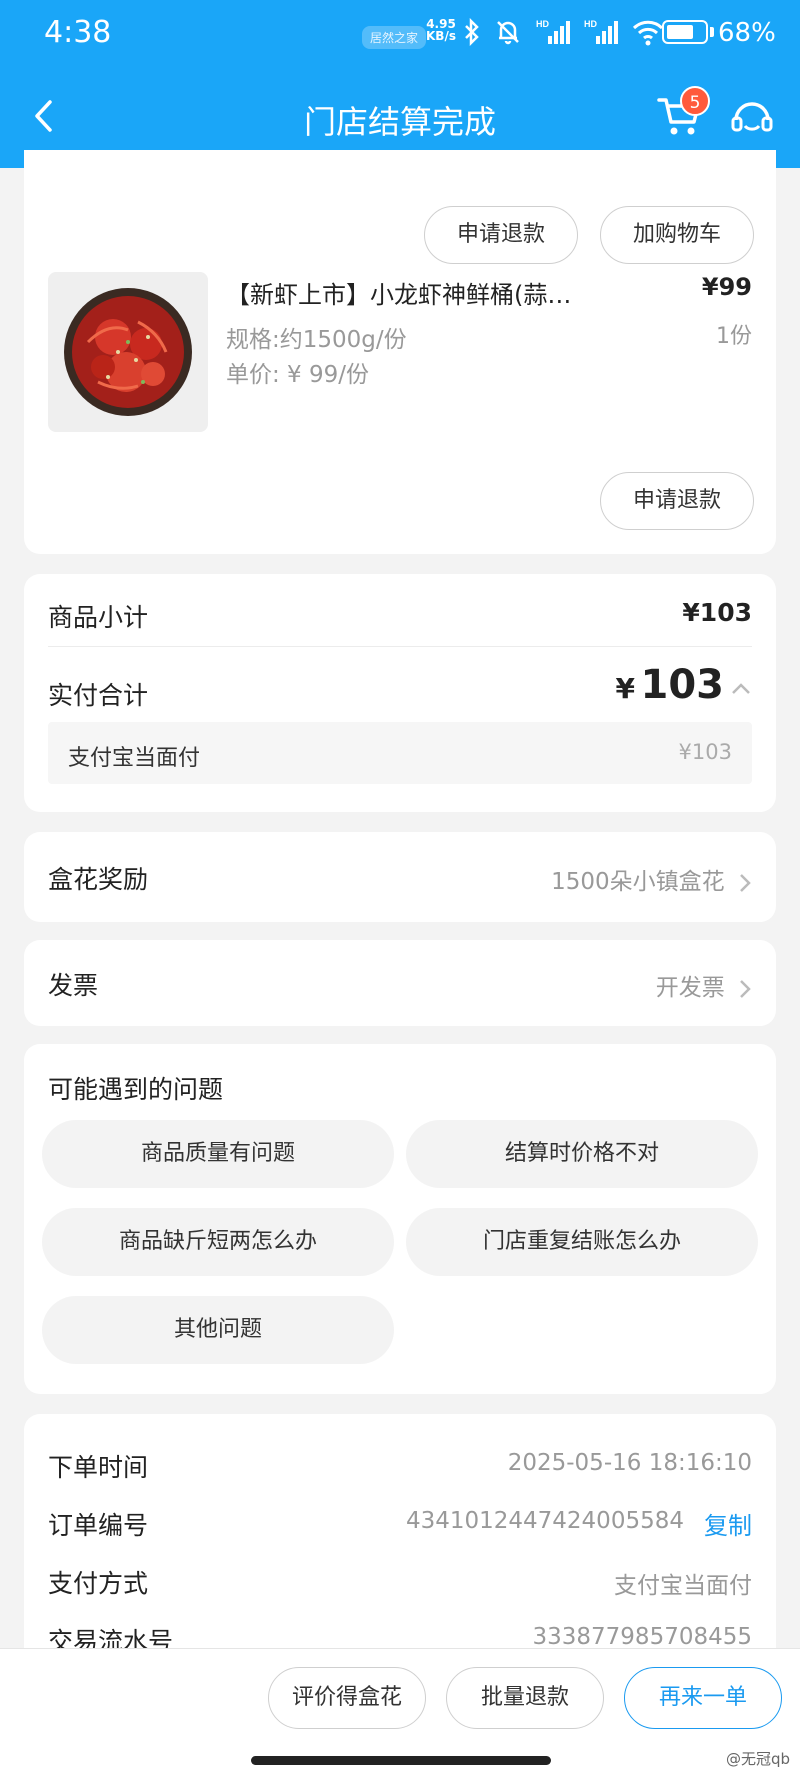 This screenshot has height=1778, width=800. What do you see at coordinates (400, 693) in the screenshot?
I see `summary-card: 商品小计 ¥103 实付合计 ¥ 103 支付宝当面付 ¥103` at bounding box center [400, 693].